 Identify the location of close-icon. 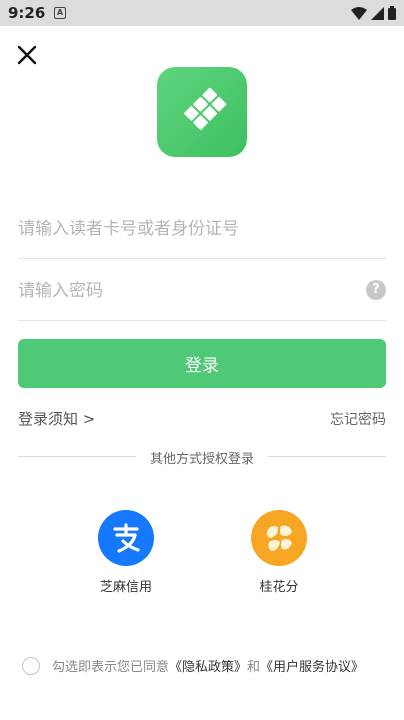
(27, 55).